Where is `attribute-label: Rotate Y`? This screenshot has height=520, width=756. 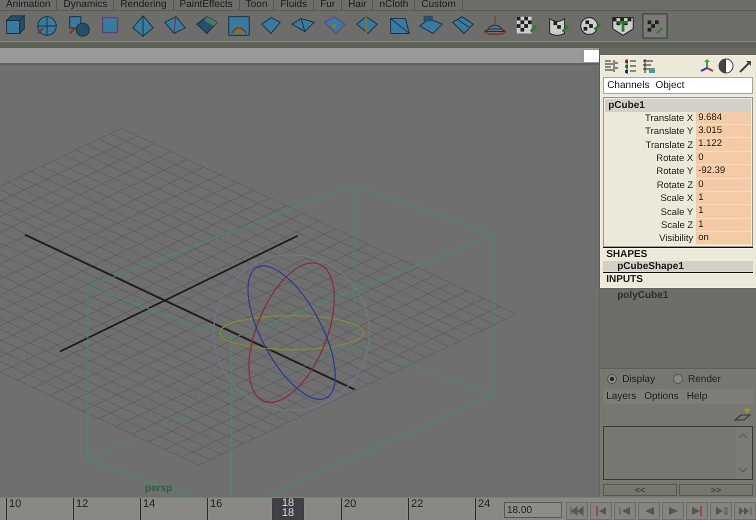
attribute-label: Rotate Y is located at coordinates (650, 172).